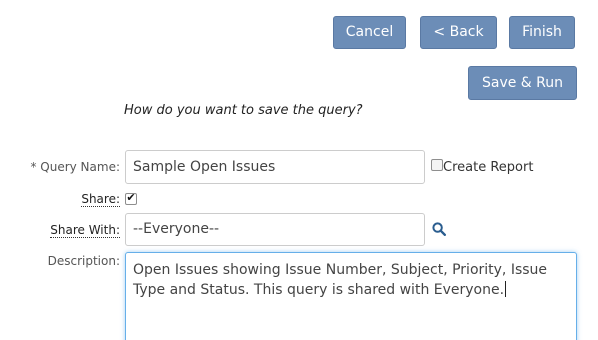 The width and height of the screenshot is (598, 340). I want to click on search-icon, so click(439, 229).